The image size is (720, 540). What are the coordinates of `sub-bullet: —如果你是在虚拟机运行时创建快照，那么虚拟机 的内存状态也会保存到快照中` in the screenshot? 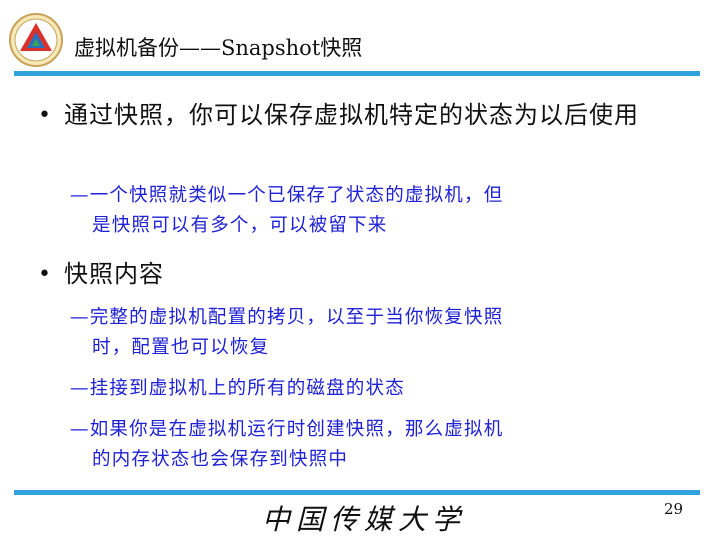 It's located at (382, 445).